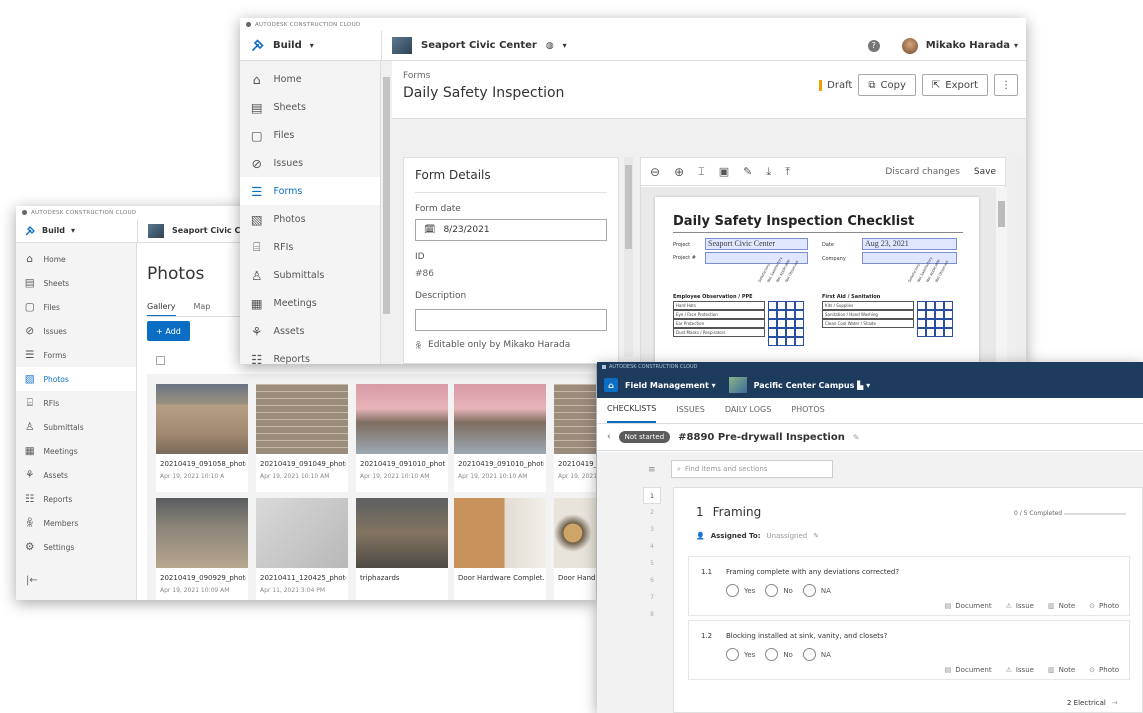 The height and width of the screenshot is (713, 1143). What do you see at coordinates (887, 85) in the screenshot?
I see `copy-button: ⧉ Copy` at bounding box center [887, 85].